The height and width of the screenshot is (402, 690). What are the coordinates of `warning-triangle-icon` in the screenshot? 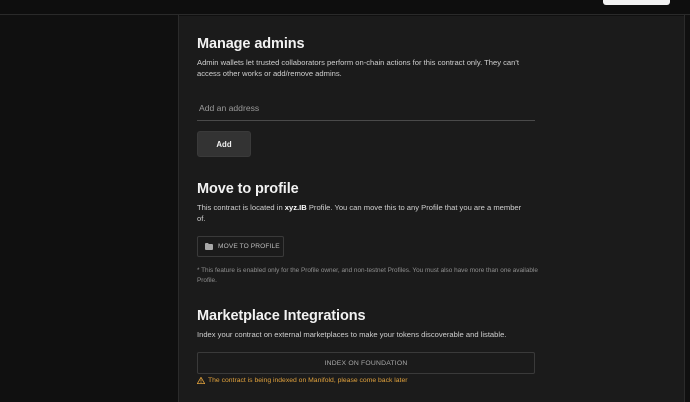 It's located at (201, 380).